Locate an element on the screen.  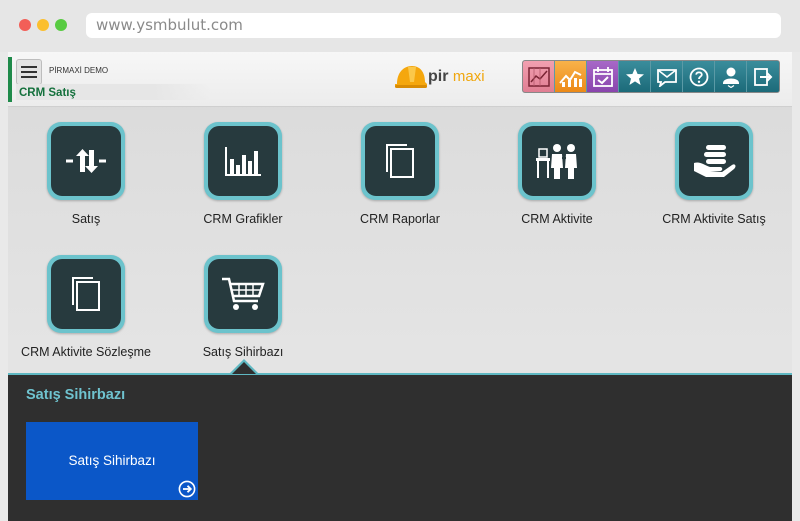
arrow-right-circle-icon is located at coordinates (187, 489).